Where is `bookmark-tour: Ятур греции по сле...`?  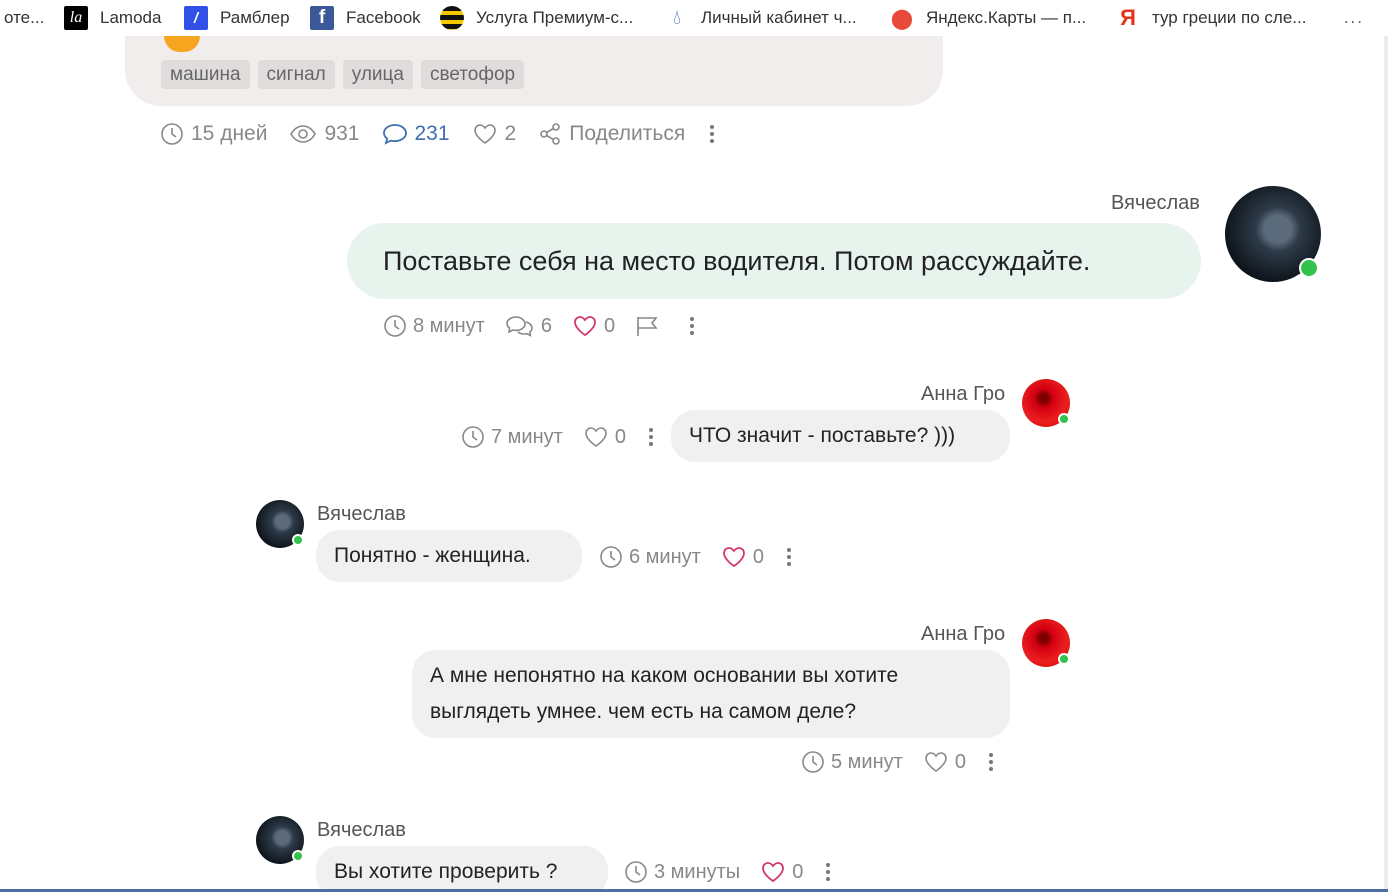
bookmark-tour: Ятур греции по сле... is located at coordinates (1211, 17).